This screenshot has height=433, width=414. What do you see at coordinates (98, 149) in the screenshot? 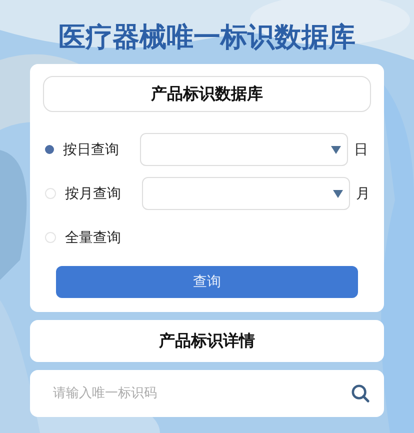
I see `radio-label: 按日查询` at bounding box center [98, 149].